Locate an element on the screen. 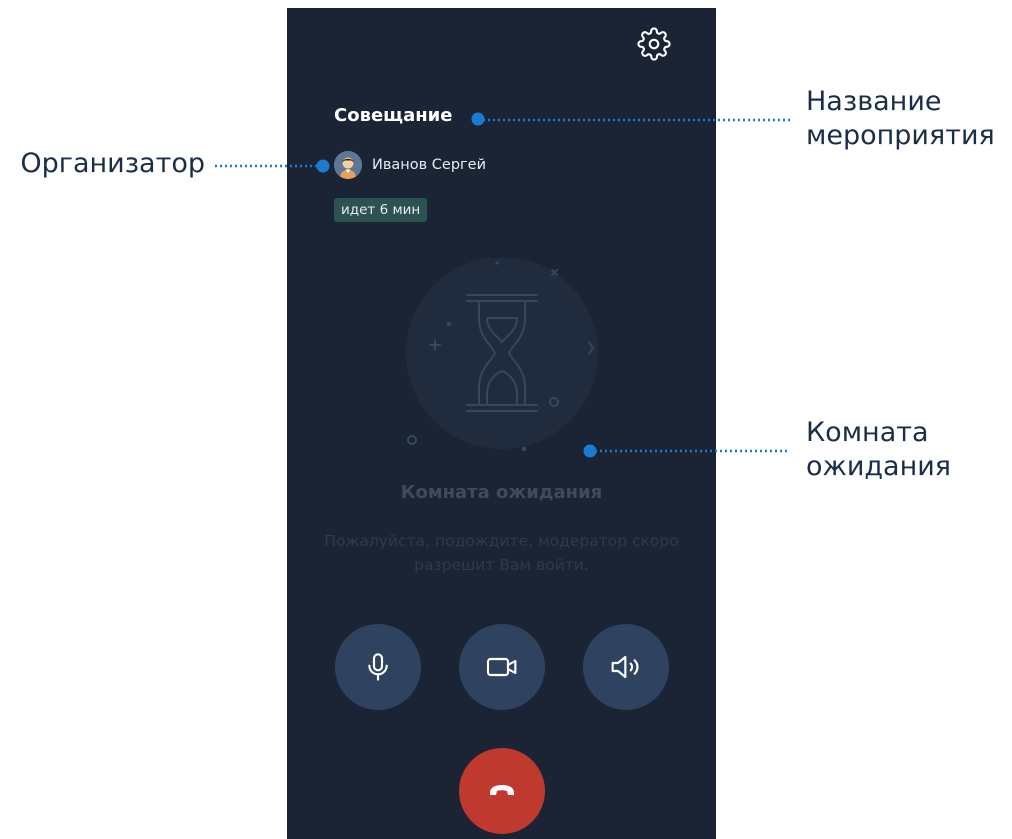 The image size is (1012, 839). phone-hangup-icon is located at coordinates (502, 790).